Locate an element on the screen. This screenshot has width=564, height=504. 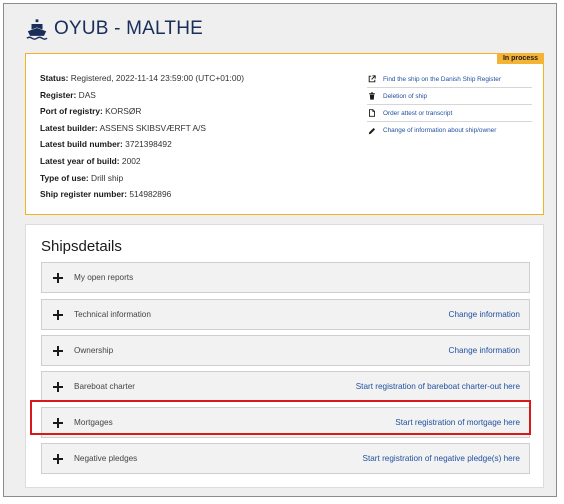
page-title: OYUB - MALTHE is located at coordinates (128, 28).